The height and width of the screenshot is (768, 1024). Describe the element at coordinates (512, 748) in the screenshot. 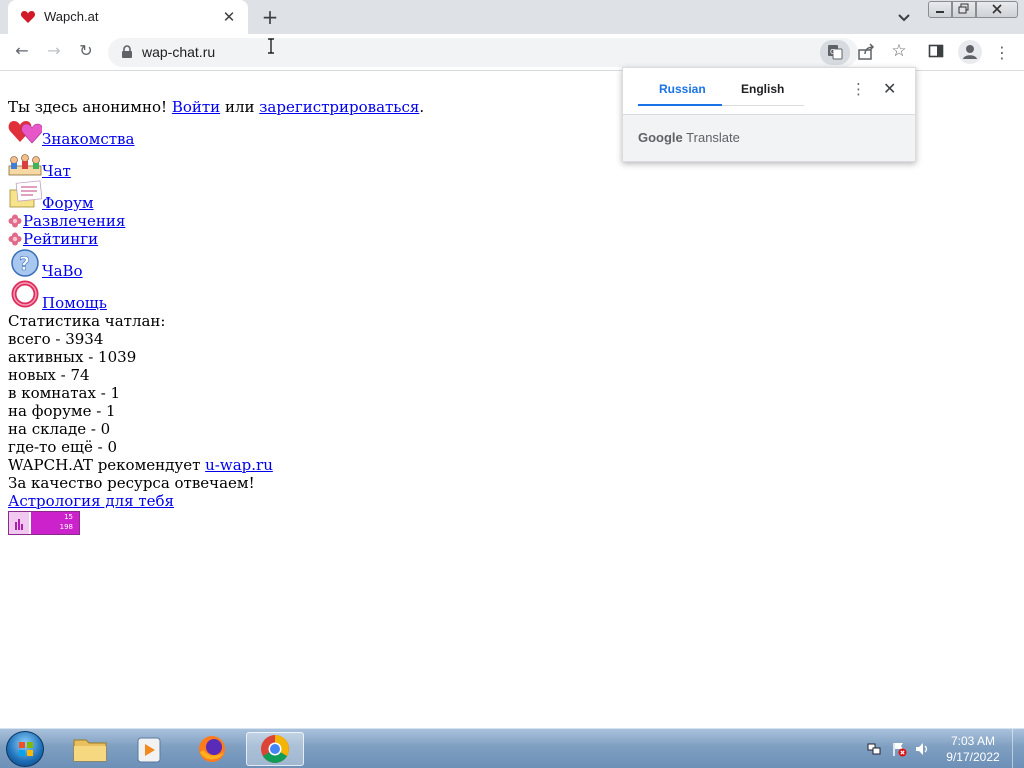

I see `windows-taskbar: 7:03 AM 9/17/2022` at that location.